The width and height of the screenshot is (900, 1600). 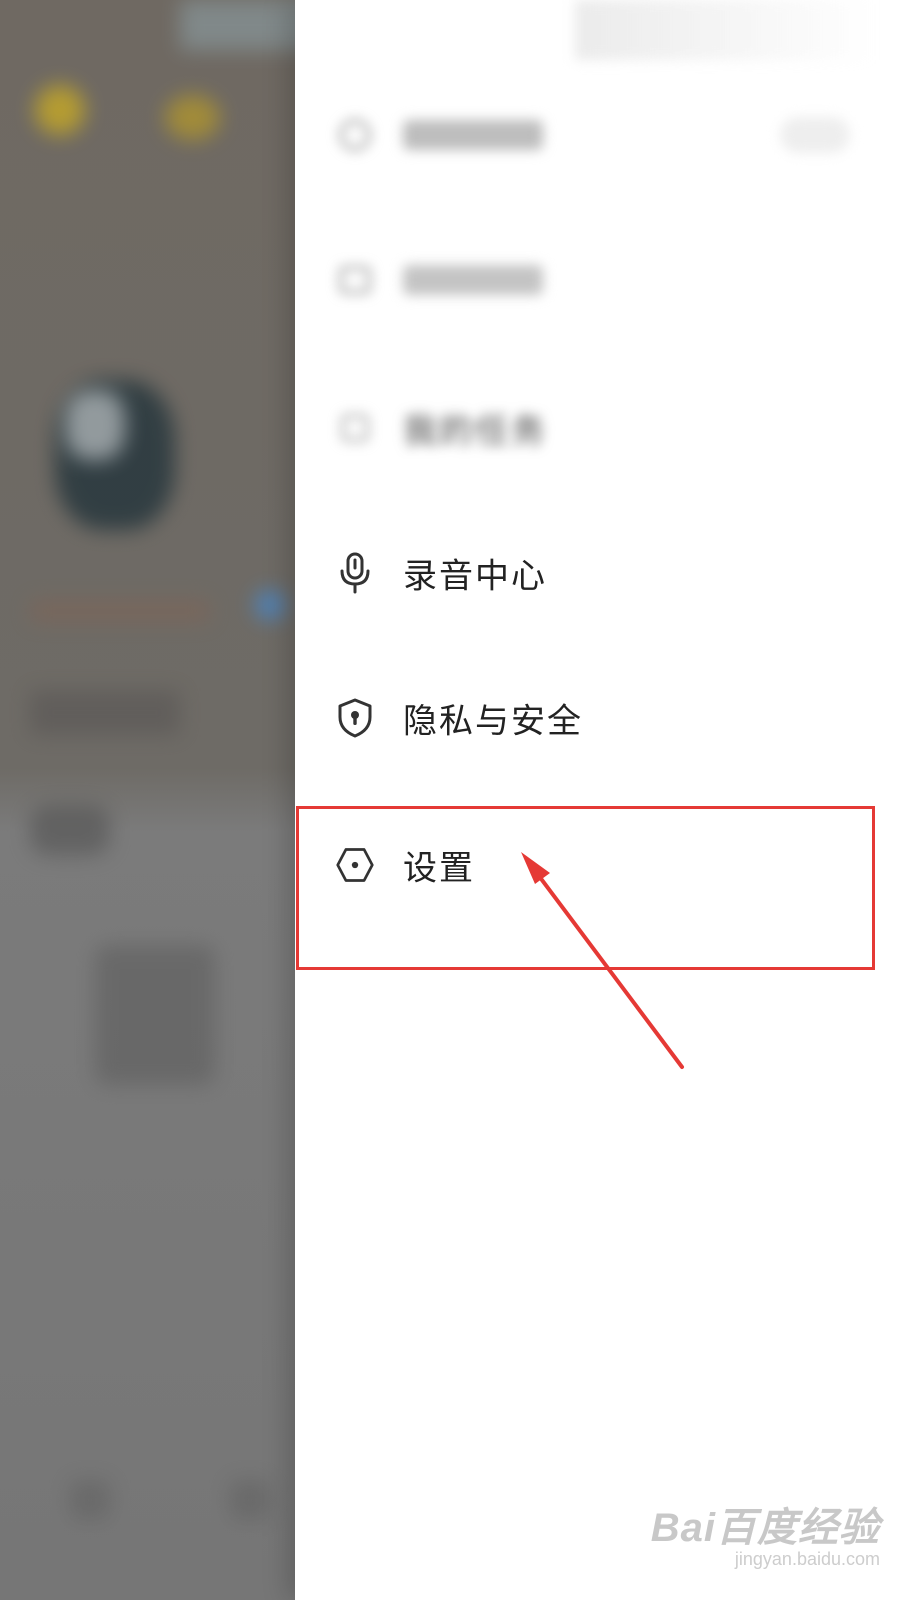 What do you see at coordinates (95, 425) in the screenshot?
I see `background-avatar-highlight` at bounding box center [95, 425].